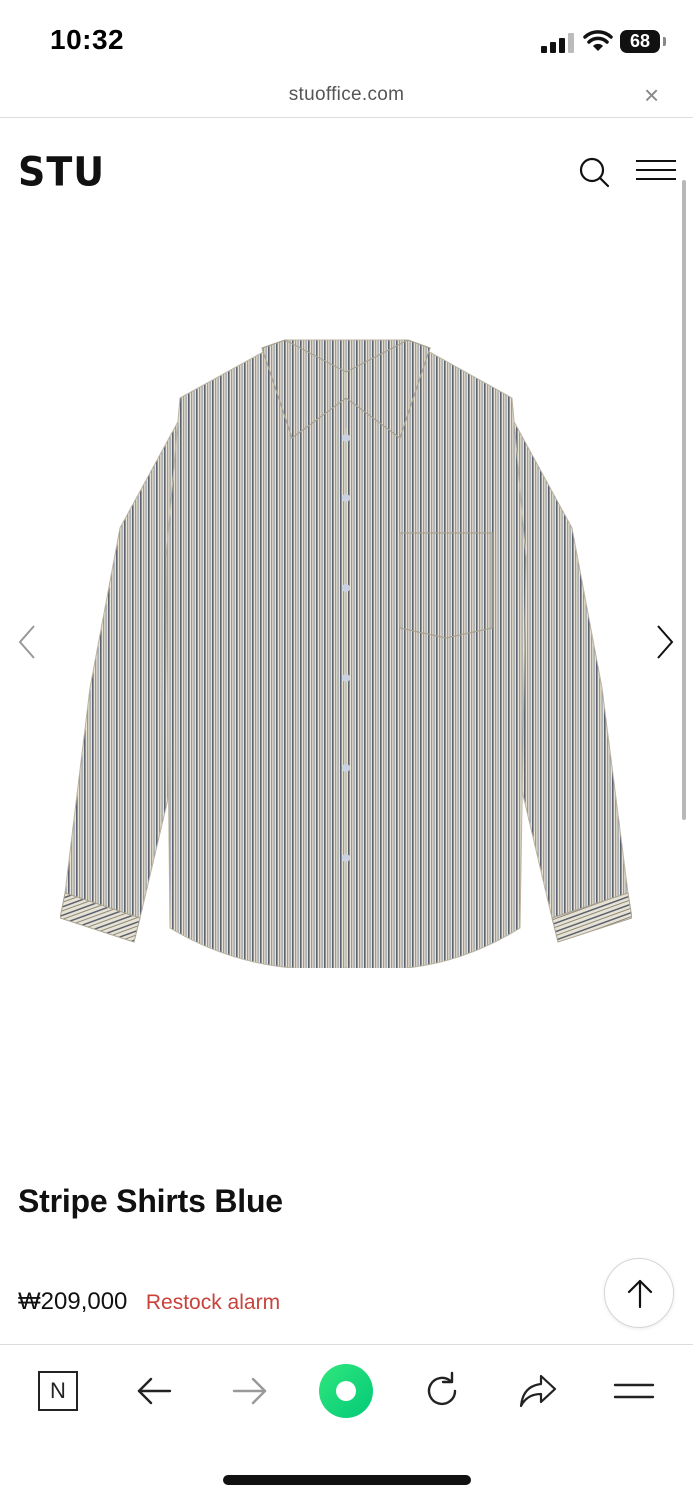 The height and width of the screenshot is (1500, 693). Describe the element at coordinates (28, 642) in the screenshot. I see `chevron-left-icon` at that location.